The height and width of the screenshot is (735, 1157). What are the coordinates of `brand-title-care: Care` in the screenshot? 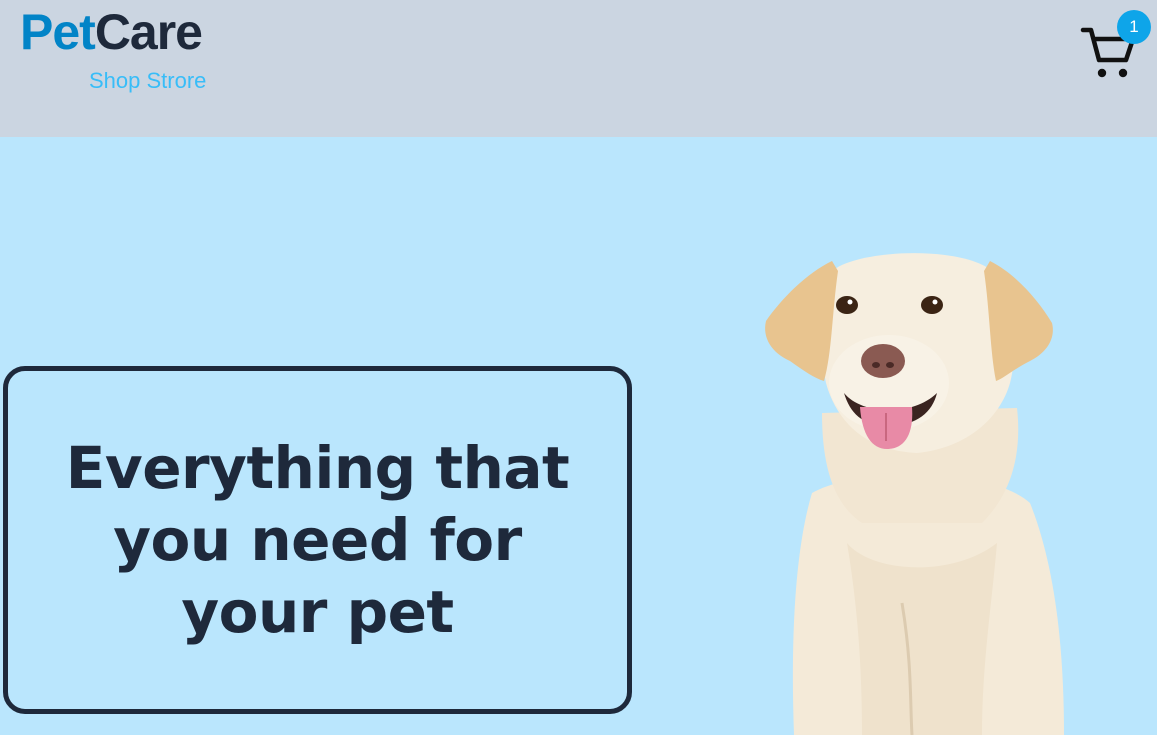 It's located at (148, 32).